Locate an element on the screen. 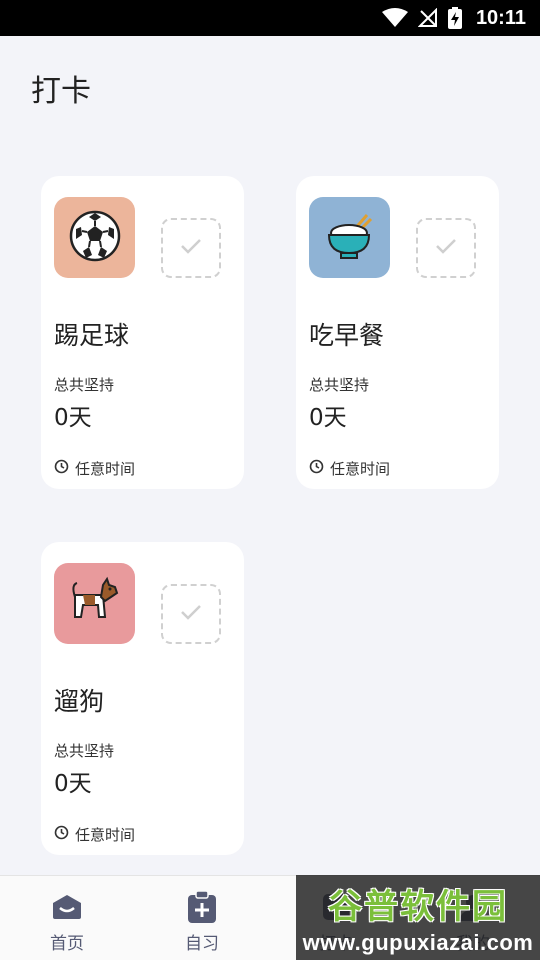 Image resolution: width=540 pixels, height=960 pixels. nav-label: 首页 is located at coordinates (67, 944).